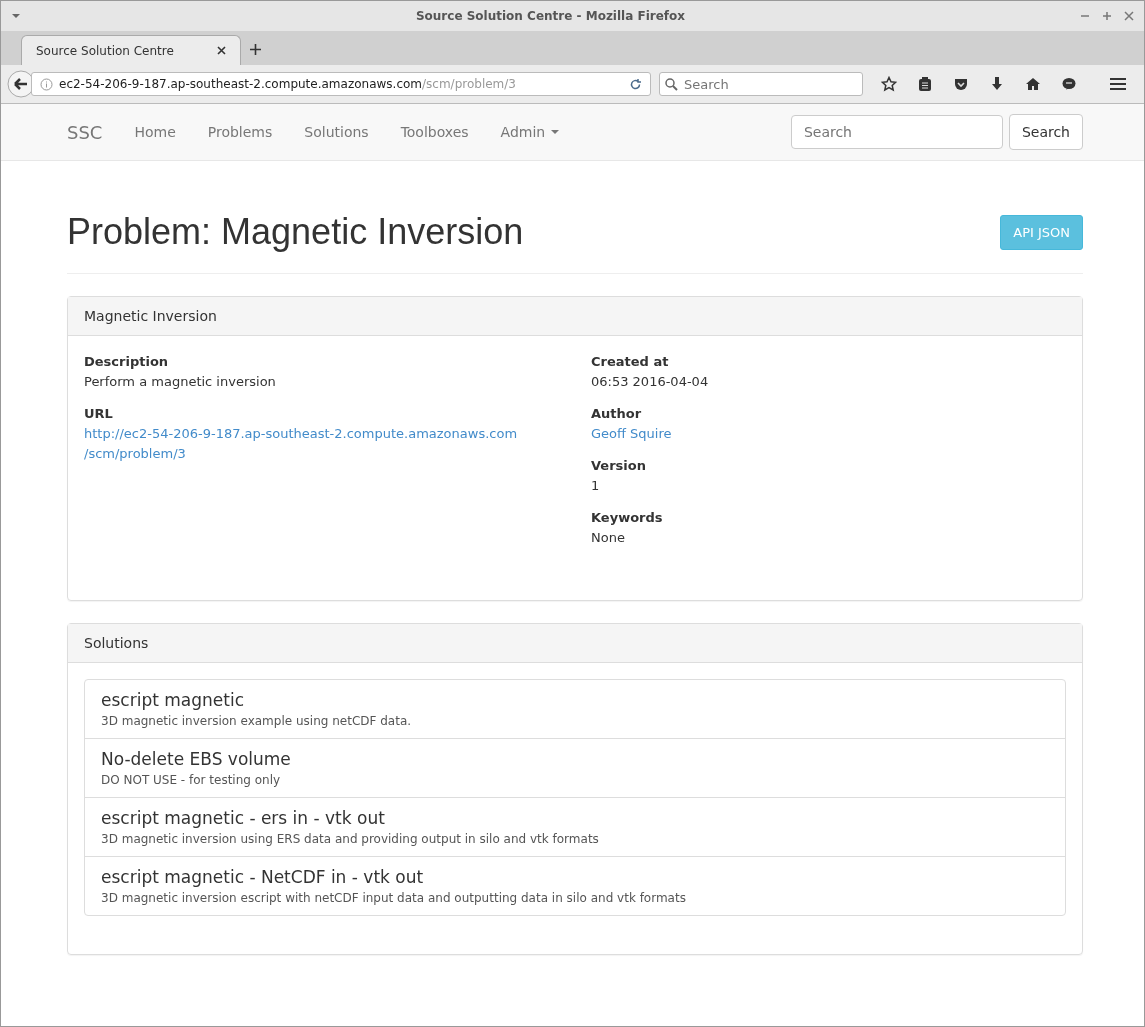  What do you see at coordinates (105, 50) in the screenshot?
I see `tab-title: Source Solution Centre` at bounding box center [105, 50].